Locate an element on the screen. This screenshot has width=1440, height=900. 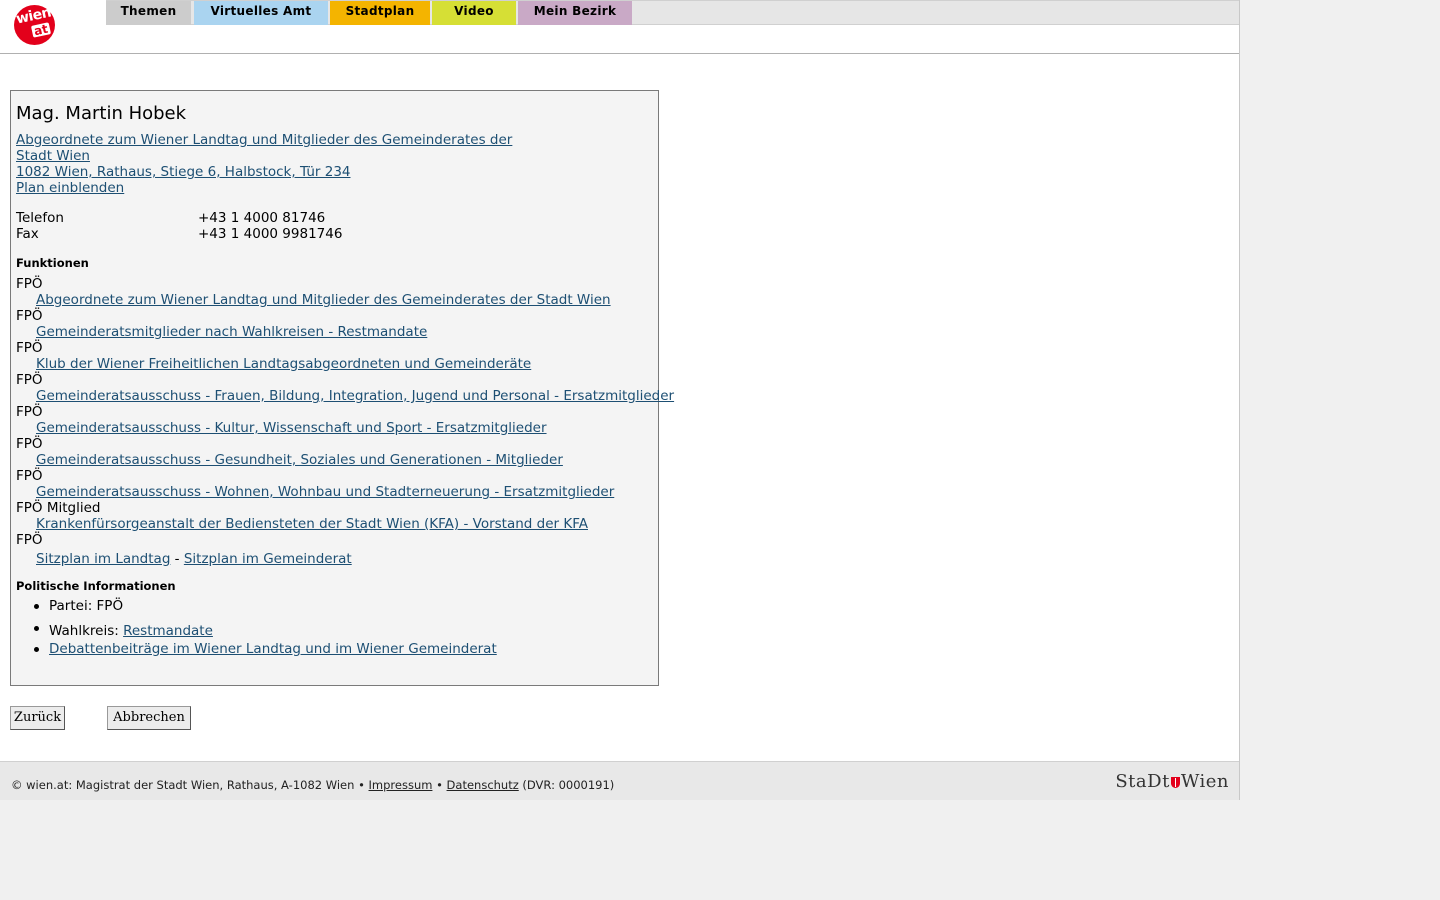
brand-wien: Wien is located at coordinates (1204, 781).